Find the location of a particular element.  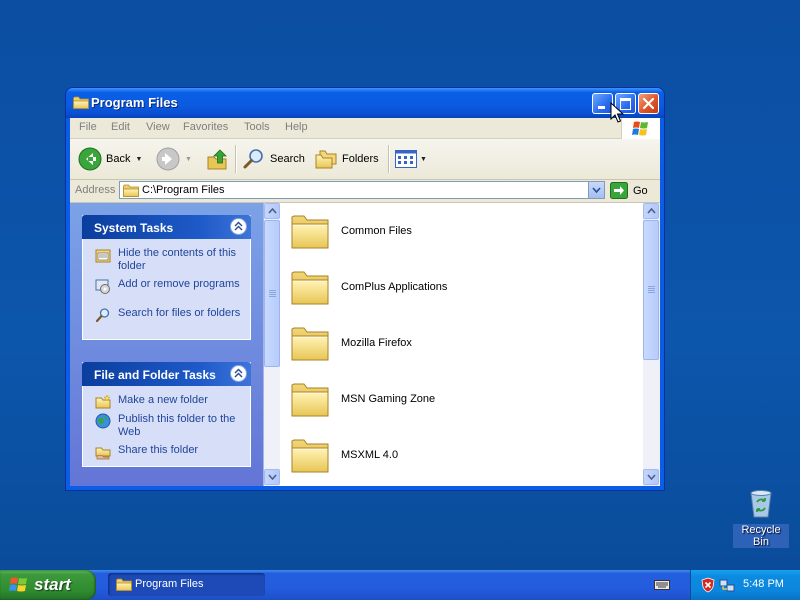

start-button: start is located at coordinates (48, 585).